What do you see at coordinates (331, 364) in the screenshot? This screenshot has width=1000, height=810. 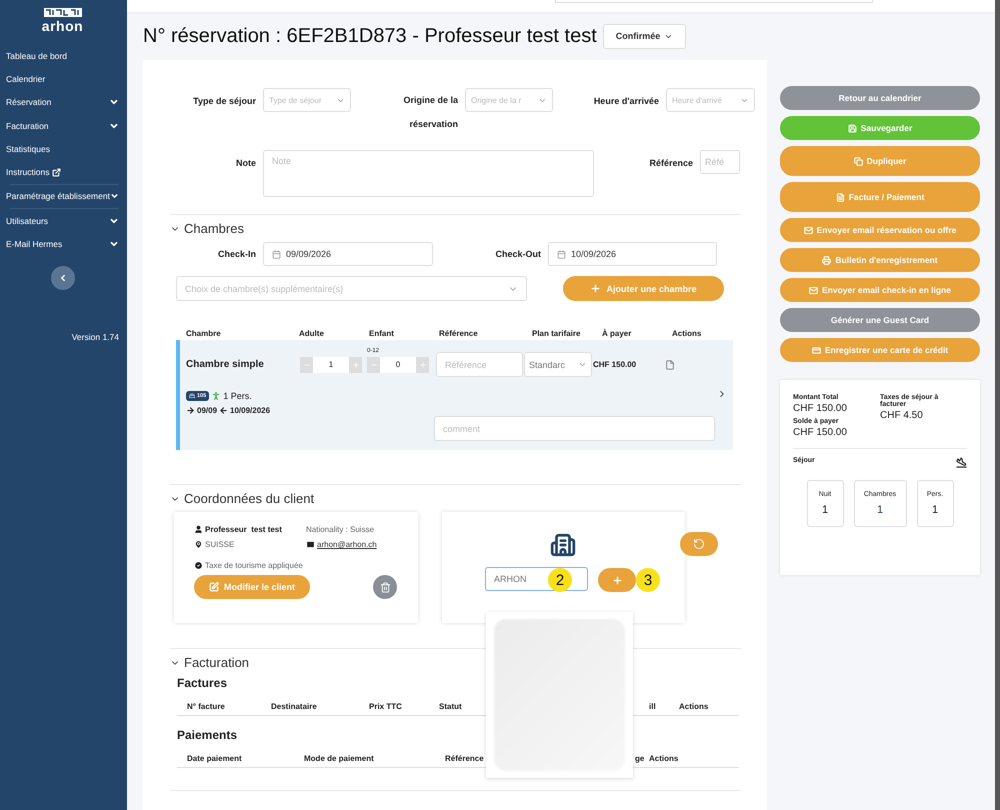 I see `quantity-field: 1` at bounding box center [331, 364].